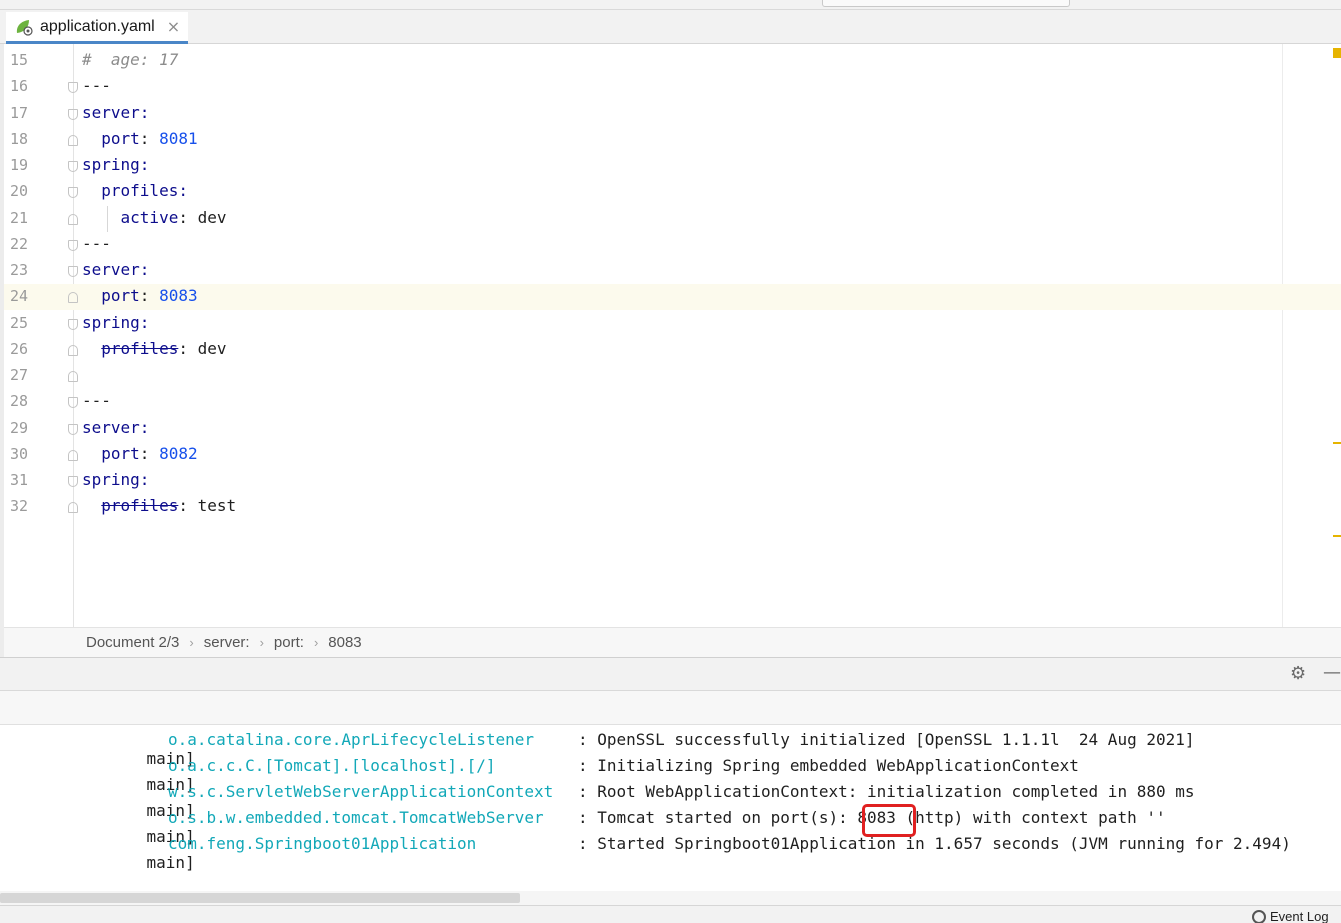 Image resolution: width=1341 pixels, height=923 pixels. Describe the element at coordinates (19, 323) in the screenshot. I see `line-number: 25` at that location.